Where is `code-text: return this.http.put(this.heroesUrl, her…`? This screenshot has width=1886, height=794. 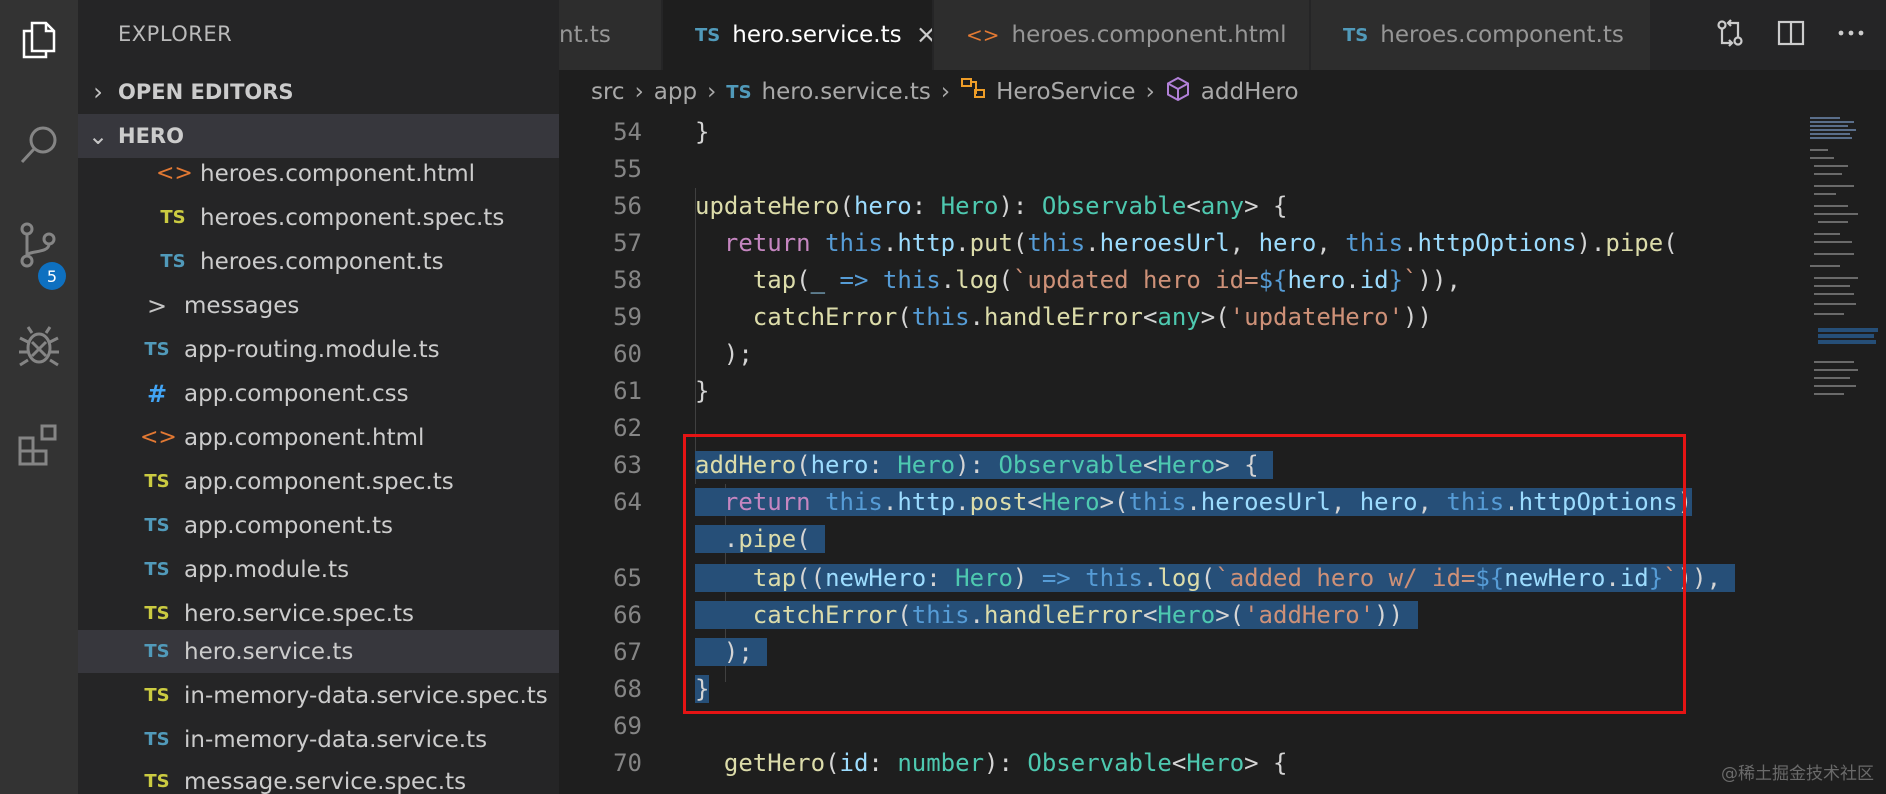 code-text: return this.http.put(this.heroesUrl, her… is located at coordinates (1200, 243).